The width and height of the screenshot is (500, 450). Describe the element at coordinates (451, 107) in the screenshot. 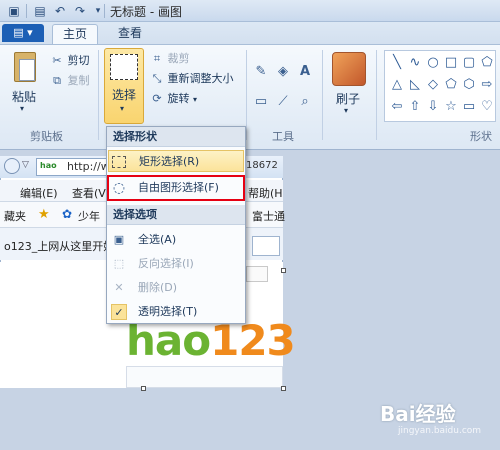

I see `star-shape-icon: ☆` at that location.